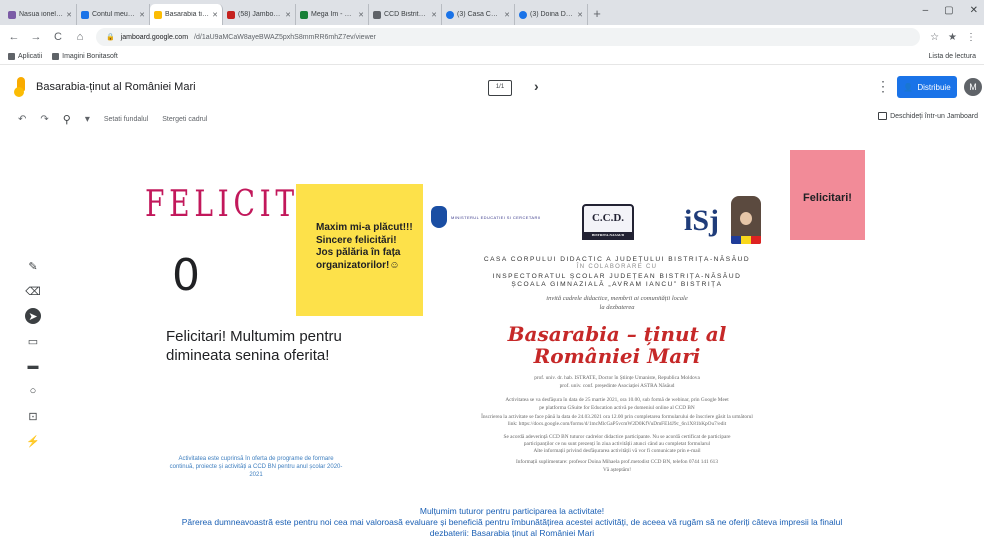 This screenshot has width=984, height=559. Describe the element at coordinates (30, 56) in the screenshot. I see `bookmark-label: Aplicatii` at that location.